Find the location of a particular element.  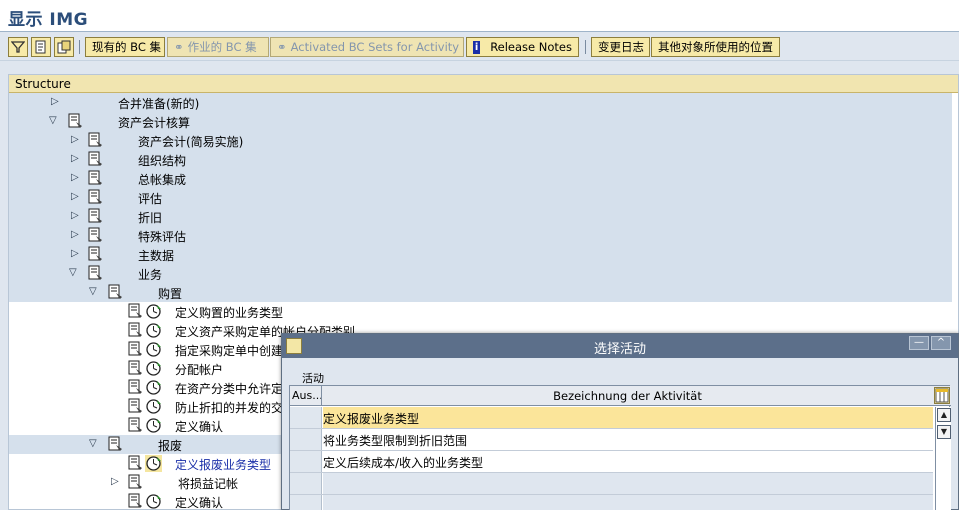

filter-icon is located at coordinates (18, 47).